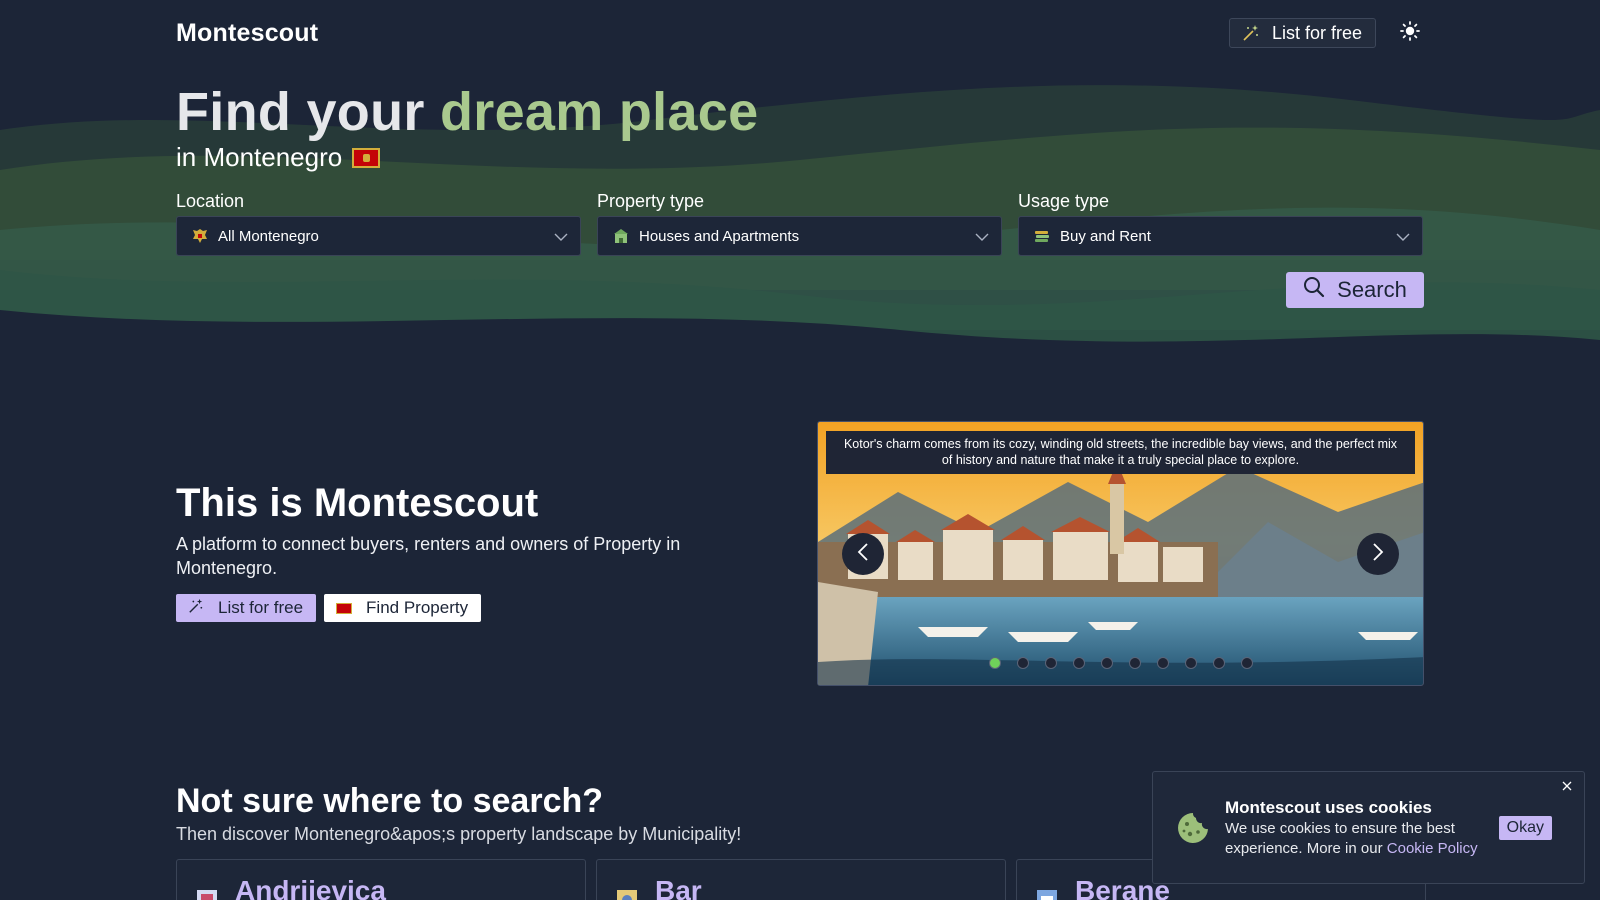 This screenshot has height=900, width=1600. I want to click on cookie-icon, so click(1193, 828).